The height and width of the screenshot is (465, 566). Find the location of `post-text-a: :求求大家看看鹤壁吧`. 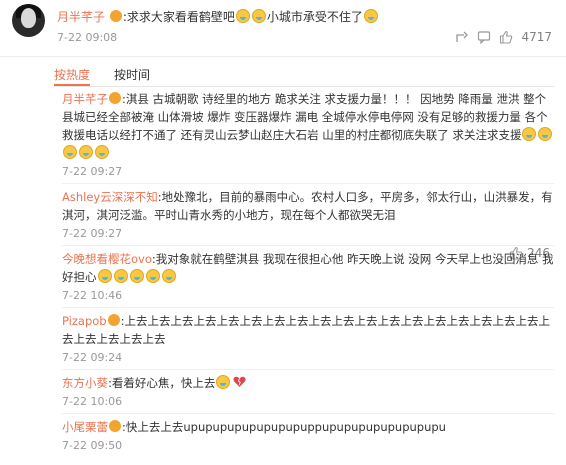

post-text-a: :求求大家看看鹤壁吧 is located at coordinates (178, 17).